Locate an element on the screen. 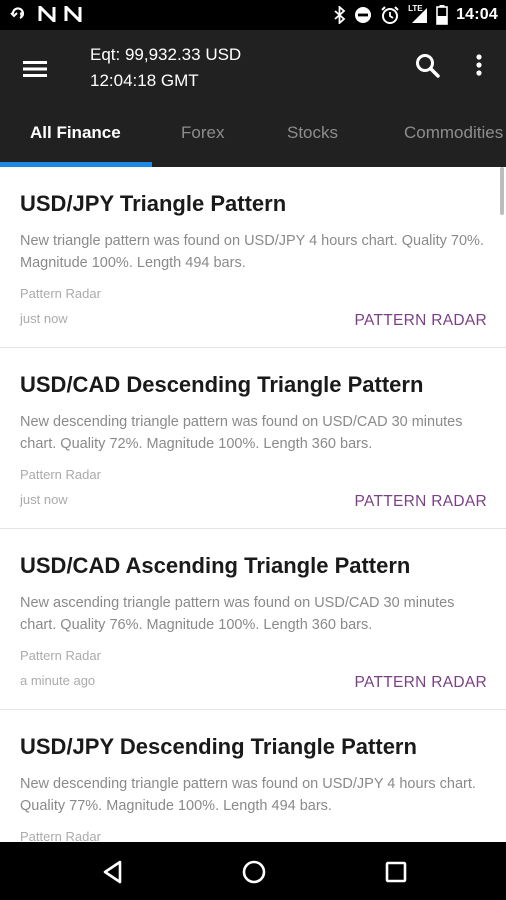 The height and width of the screenshot is (900, 506). recents-button is located at coordinates (396, 872).